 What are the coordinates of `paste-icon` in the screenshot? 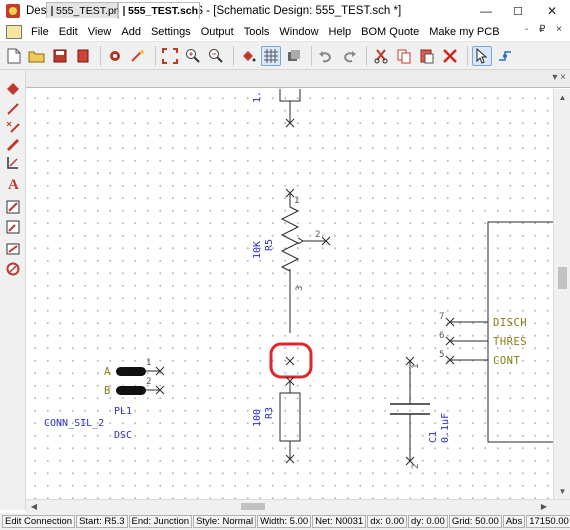 It's located at (427, 56).